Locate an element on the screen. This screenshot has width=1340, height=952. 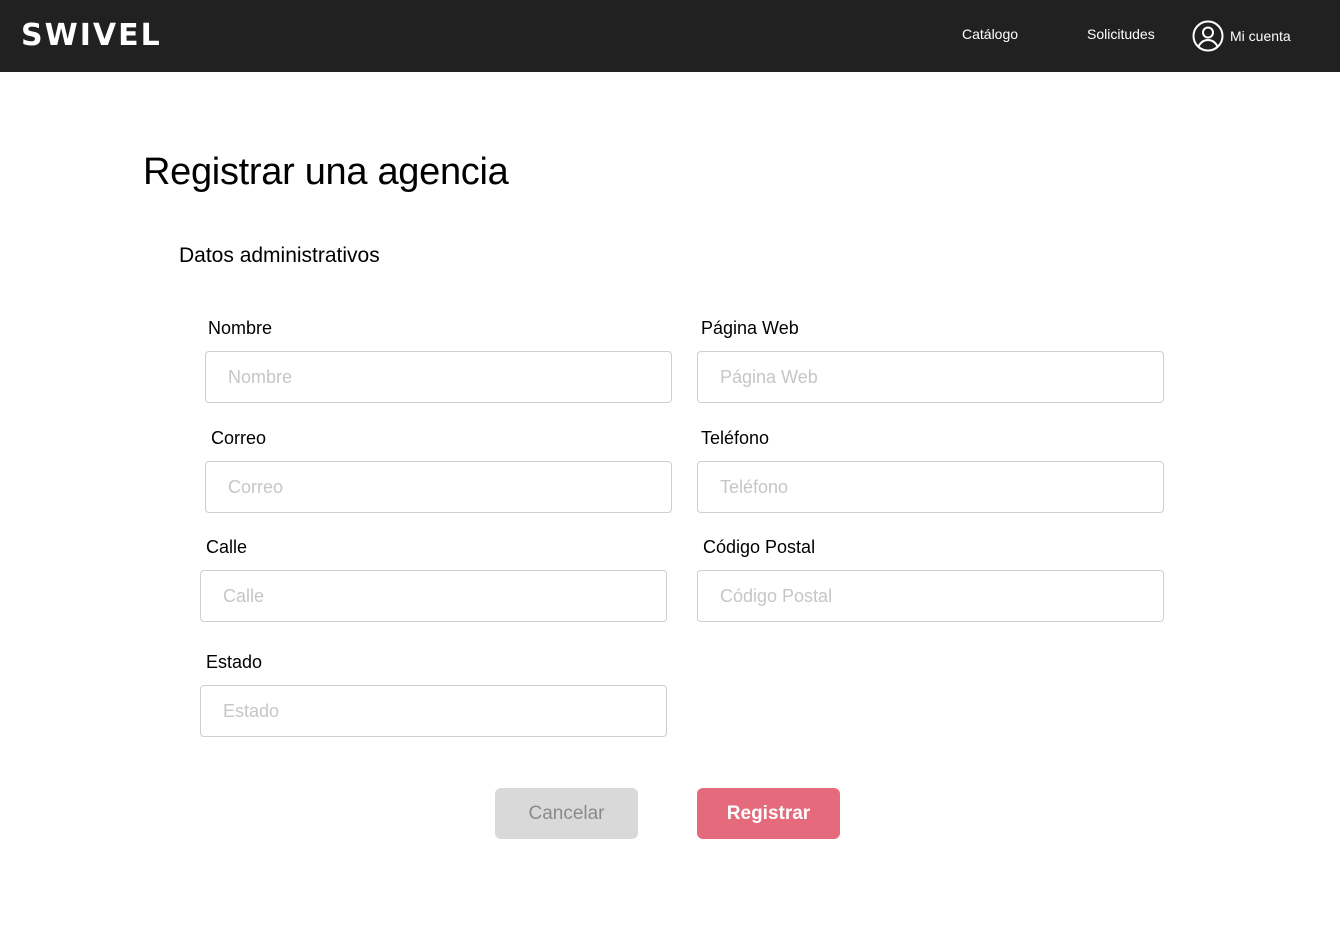
codigo-postal-input is located at coordinates (930, 596).